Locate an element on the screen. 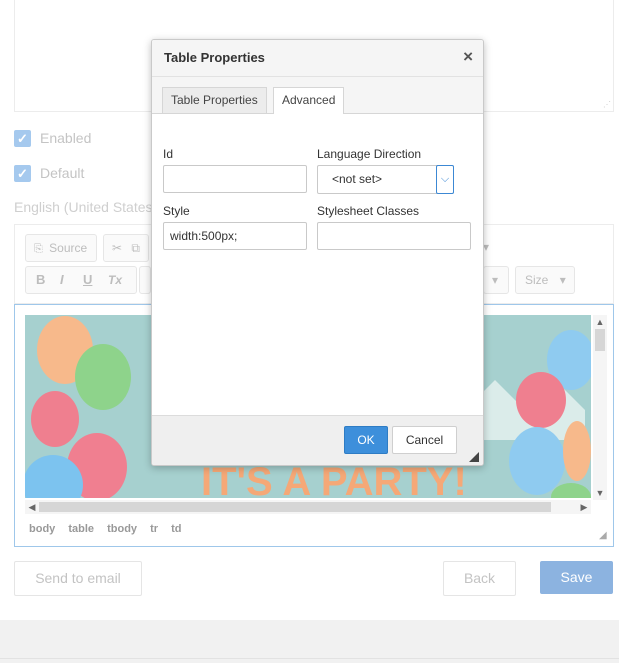 The width and height of the screenshot is (619, 663). chevron-up-icon: ▲ is located at coordinates (600, 322).